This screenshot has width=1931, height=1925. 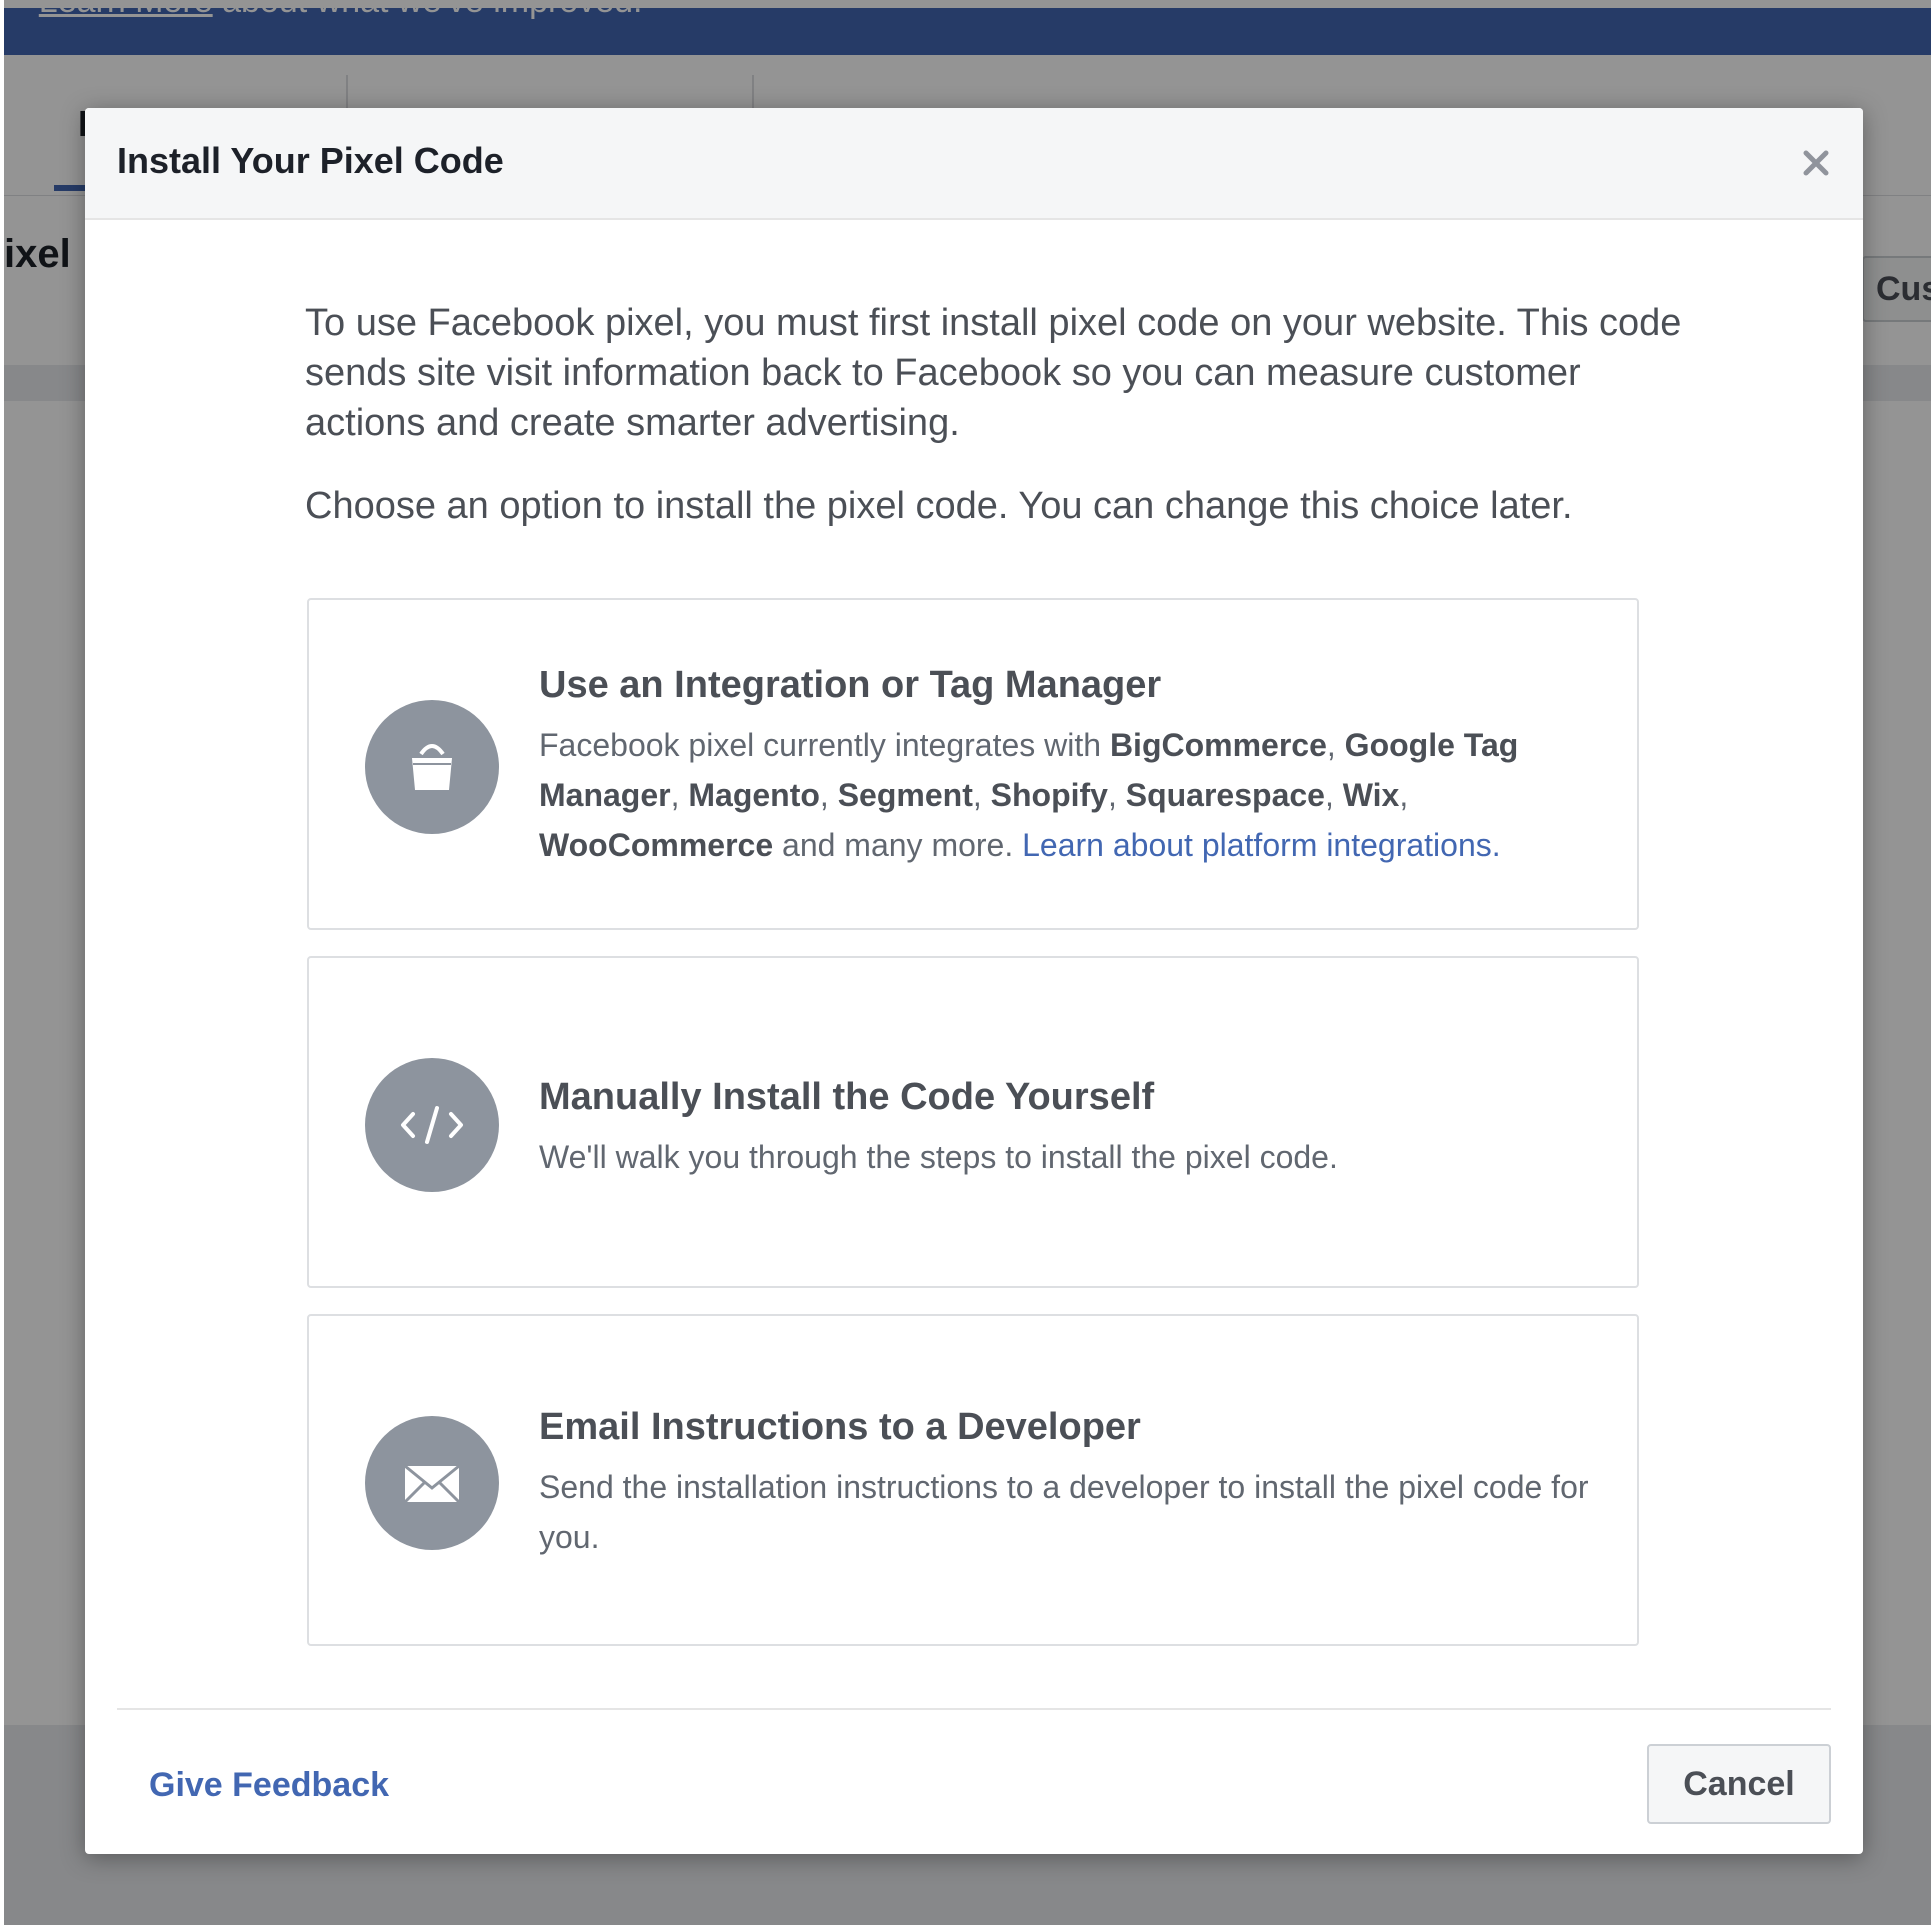 I want to click on footer-divider, so click(x=974, y=1709).